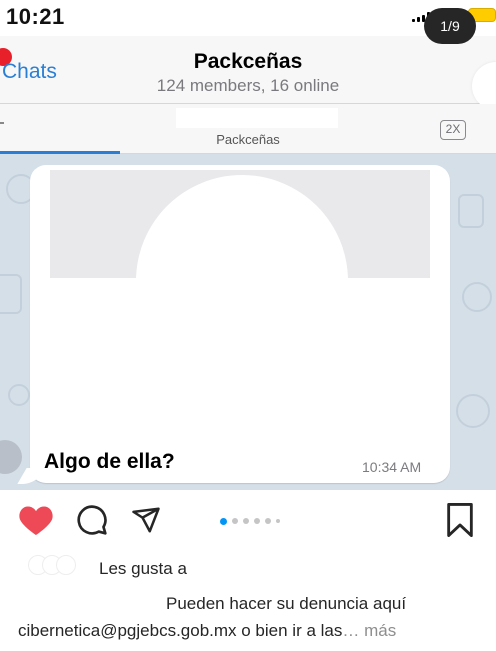  I want to click on liker-avatars, so click(58, 565).